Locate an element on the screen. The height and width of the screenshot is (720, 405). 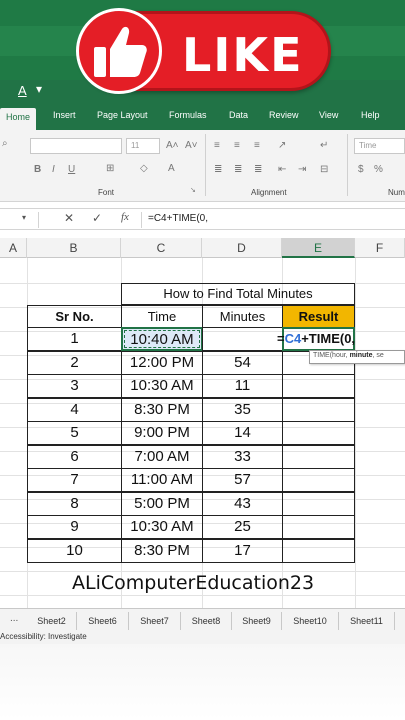
cell-sr-no: 2 is located at coordinates (74, 362).